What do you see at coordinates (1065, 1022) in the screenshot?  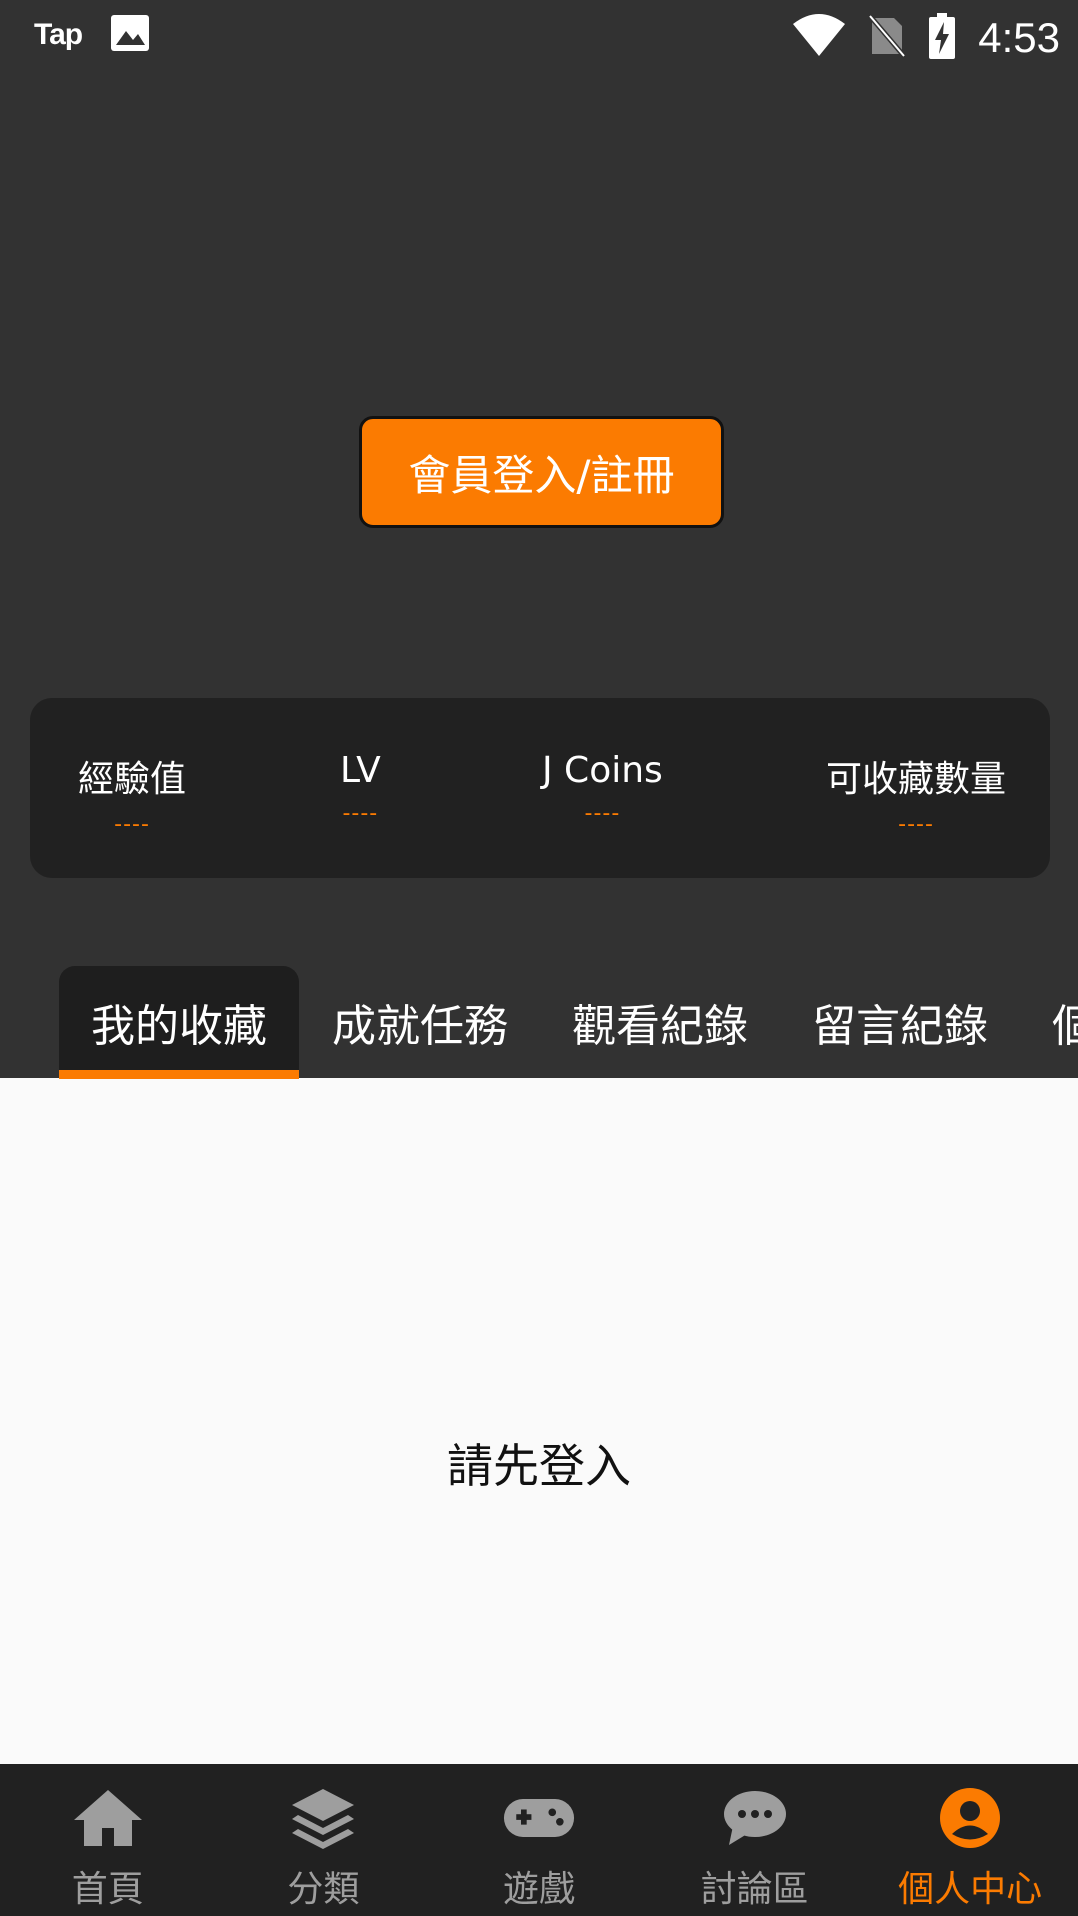 I see `tab-more: 個` at bounding box center [1065, 1022].